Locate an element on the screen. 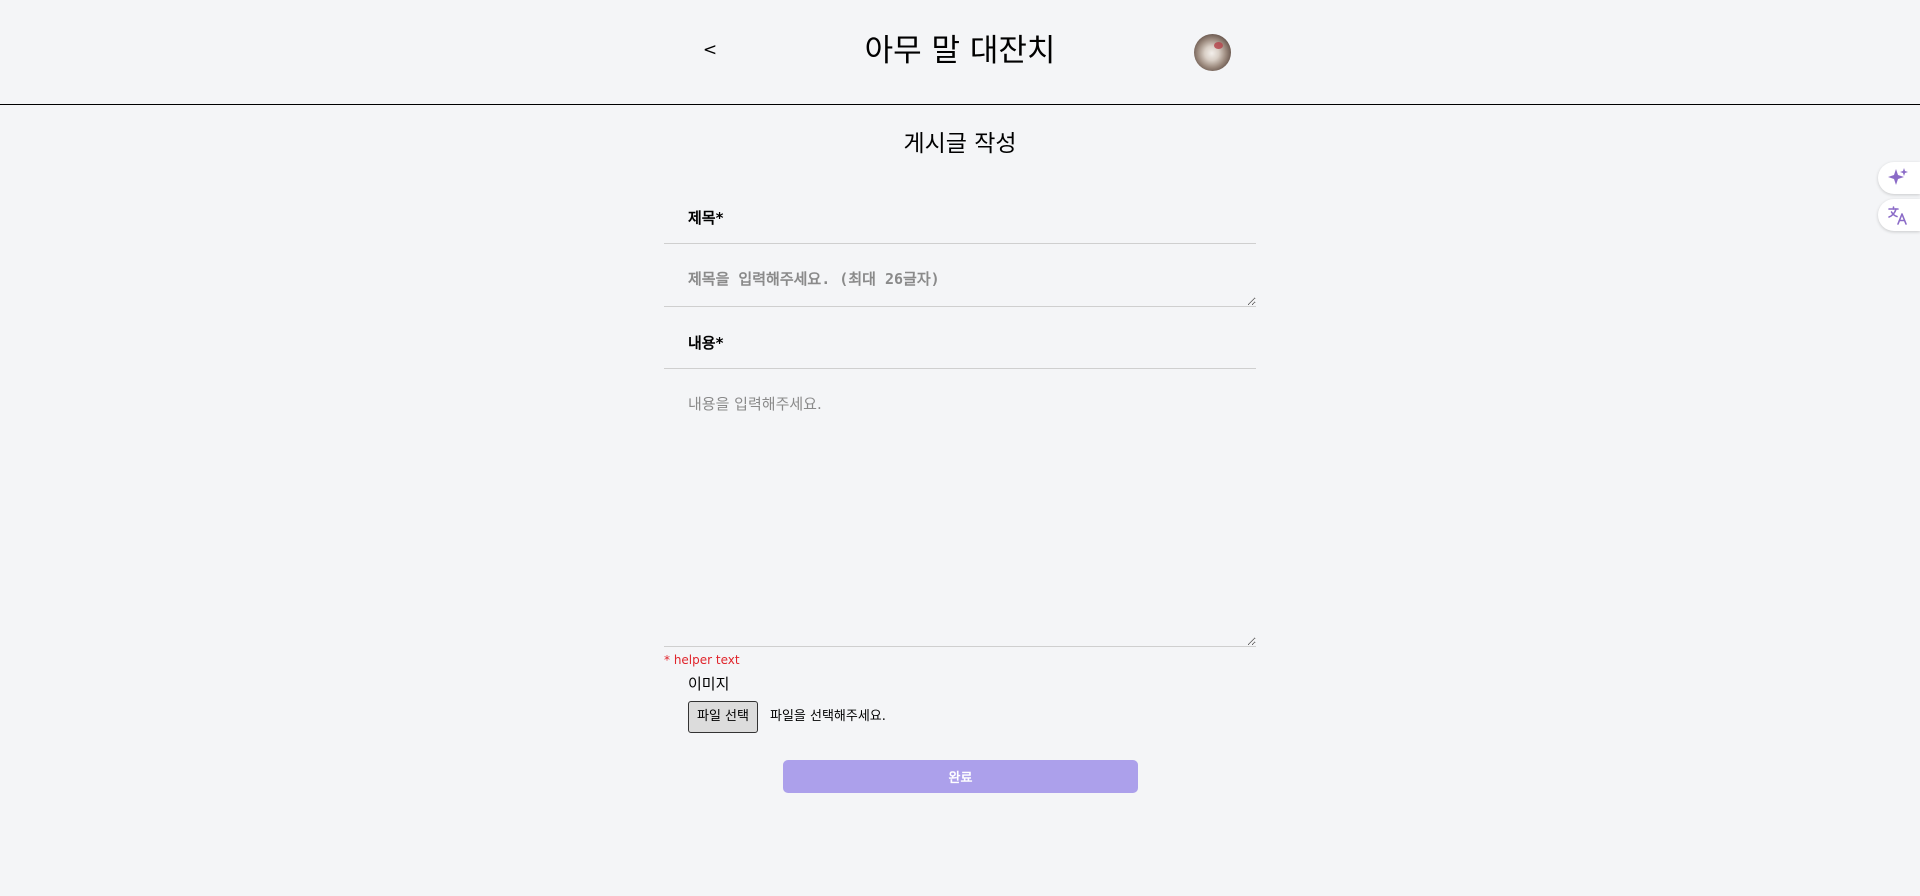 The height and width of the screenshot is (896, 1920). content-input is located at coordinates (960, 514).